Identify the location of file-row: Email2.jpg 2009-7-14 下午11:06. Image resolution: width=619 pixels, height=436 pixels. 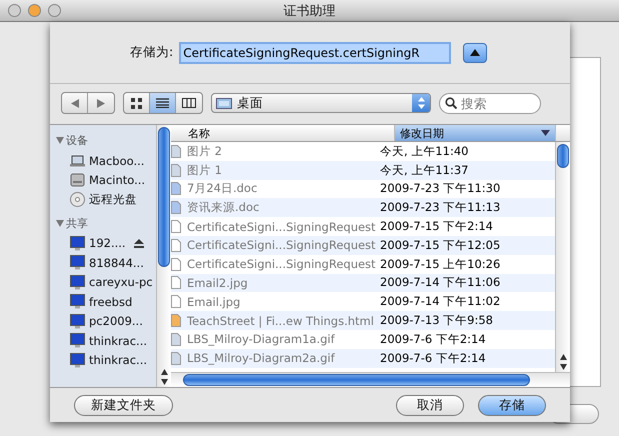
(363, 283).